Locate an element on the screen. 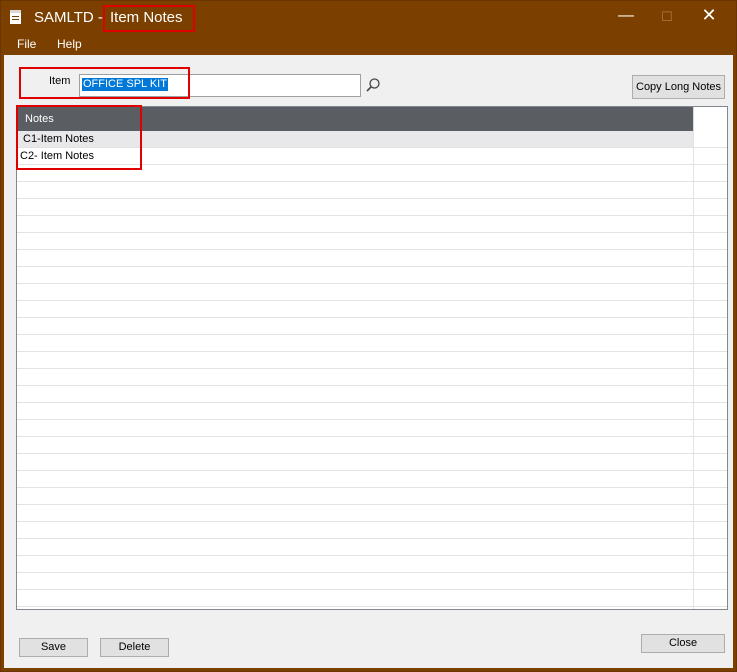 This screenshot has height=672, width=737. menu-bar: File Help is located at coordinates (368, 44).